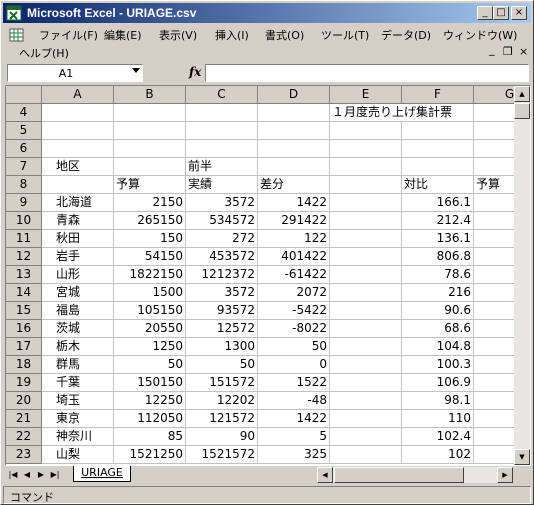  What do you see at coordinates (495, 455) in the screenshot?
I see `cell-g23: 1` at bounding box center [495, 455].